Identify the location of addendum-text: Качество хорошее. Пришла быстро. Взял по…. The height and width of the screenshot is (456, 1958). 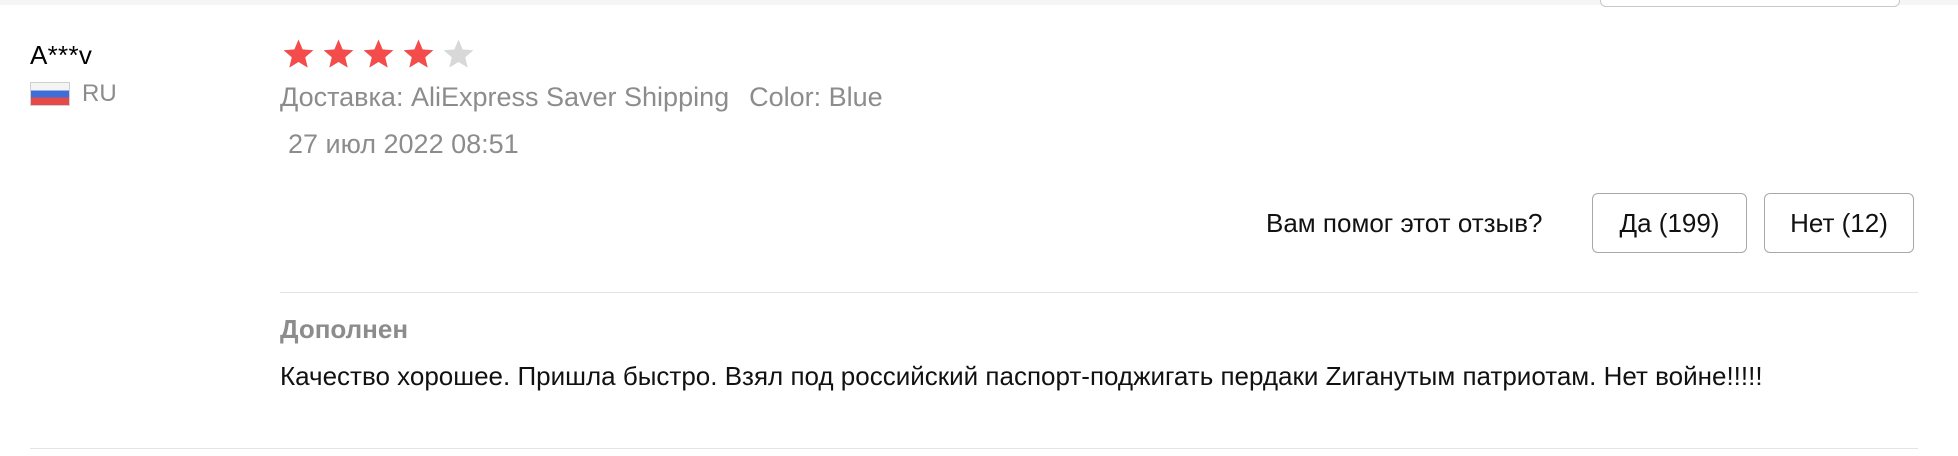
(1021, 376).